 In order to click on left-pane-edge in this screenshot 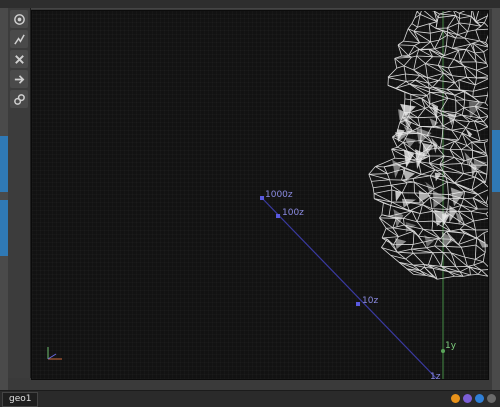, I will do `click(4, 199)`.